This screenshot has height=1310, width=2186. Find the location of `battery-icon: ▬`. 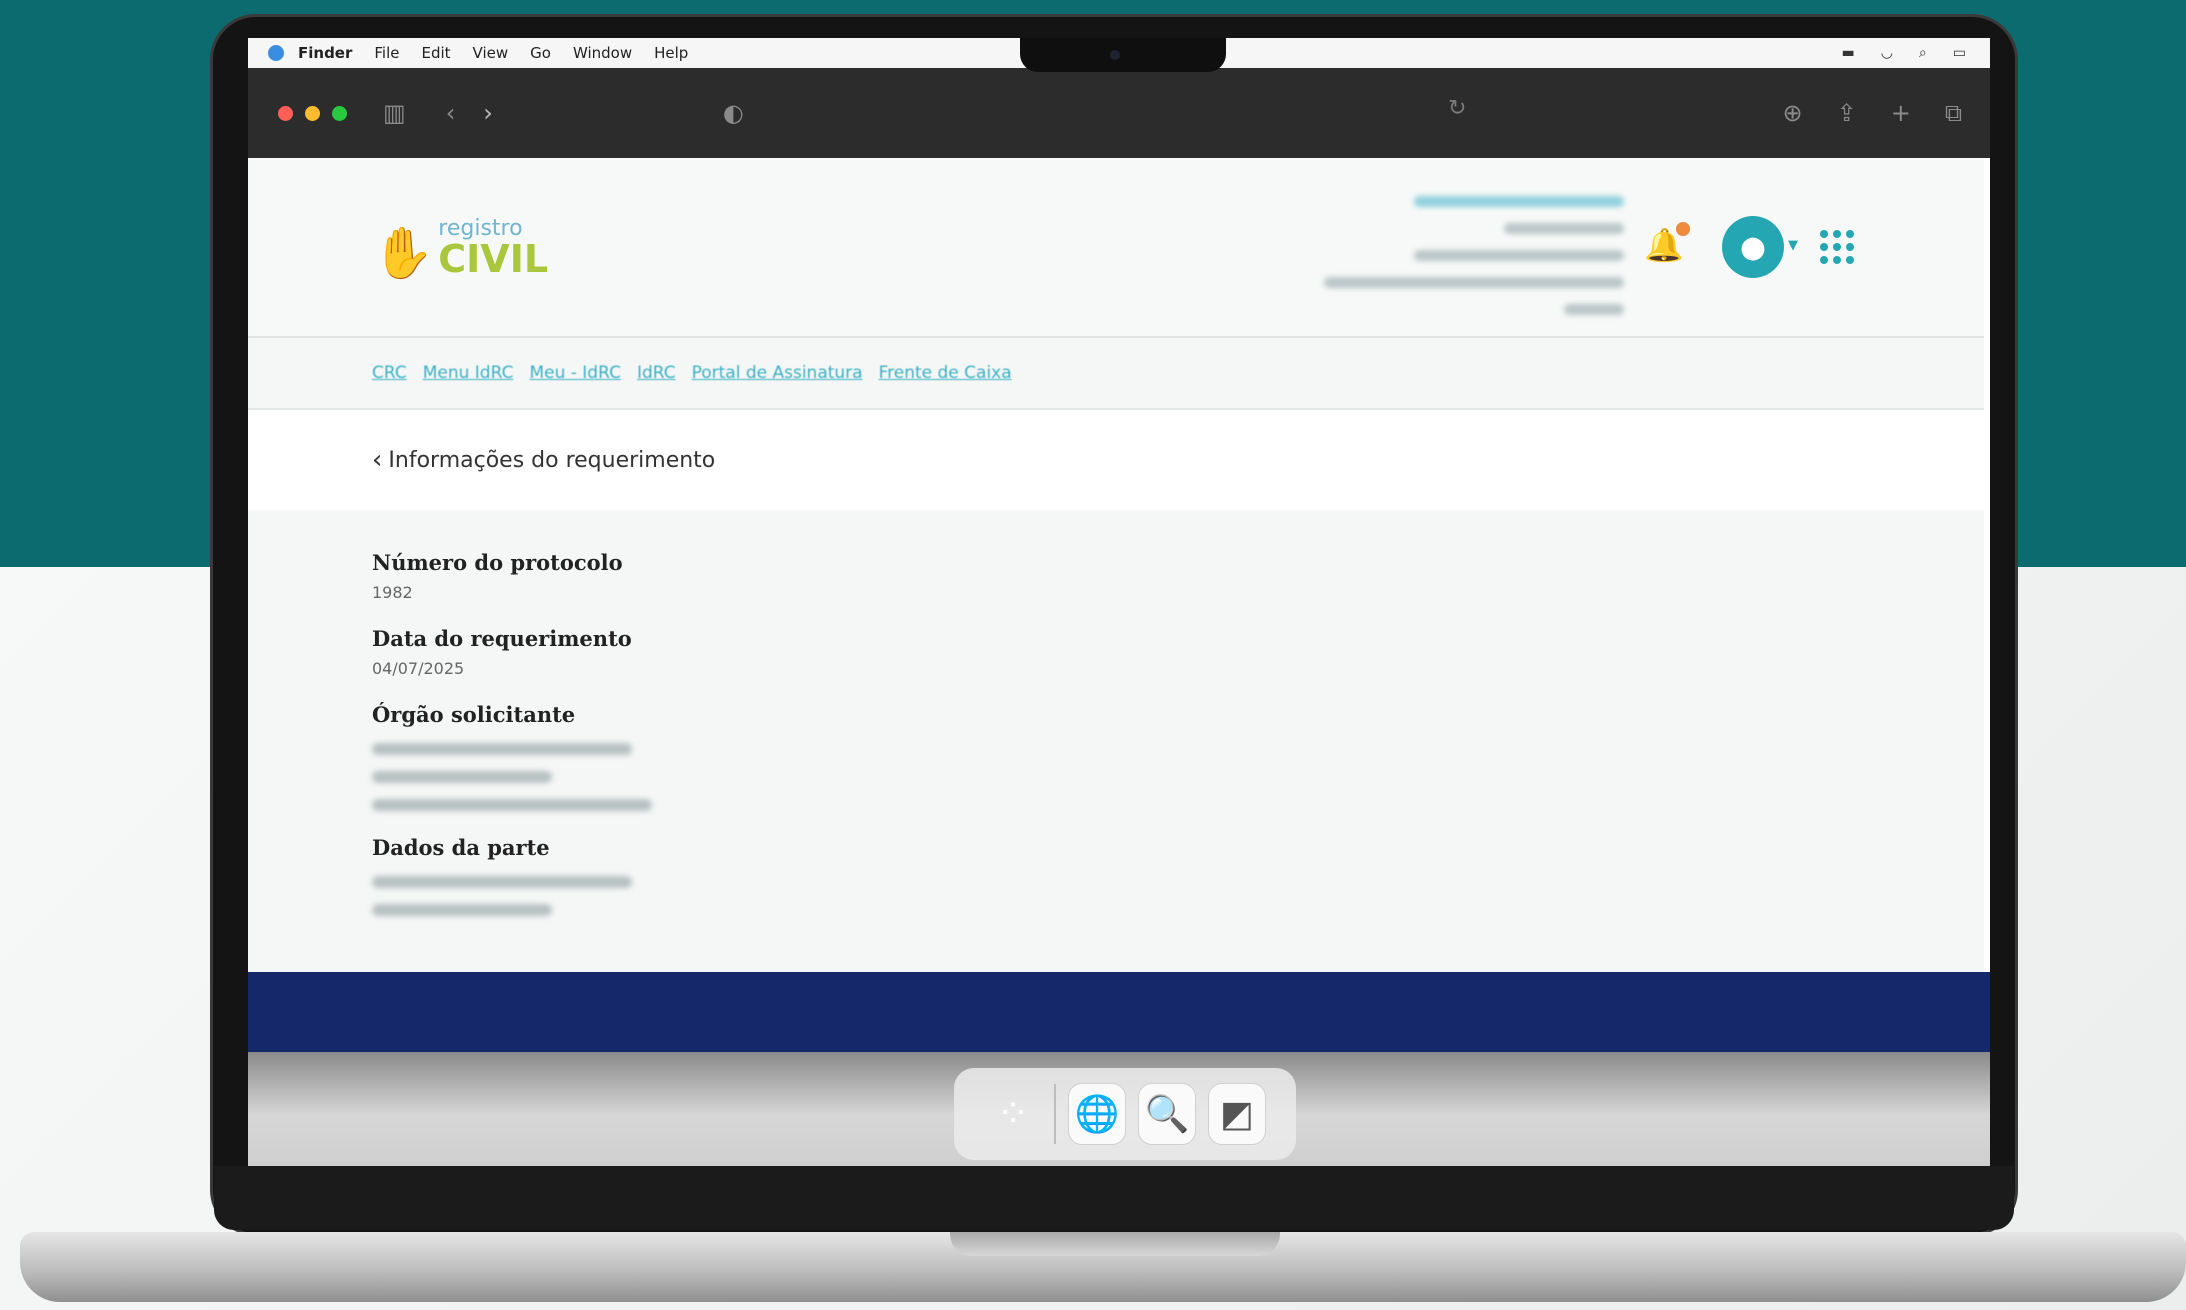

battery-icon: ▬ is located at coordinates (1847, 53).